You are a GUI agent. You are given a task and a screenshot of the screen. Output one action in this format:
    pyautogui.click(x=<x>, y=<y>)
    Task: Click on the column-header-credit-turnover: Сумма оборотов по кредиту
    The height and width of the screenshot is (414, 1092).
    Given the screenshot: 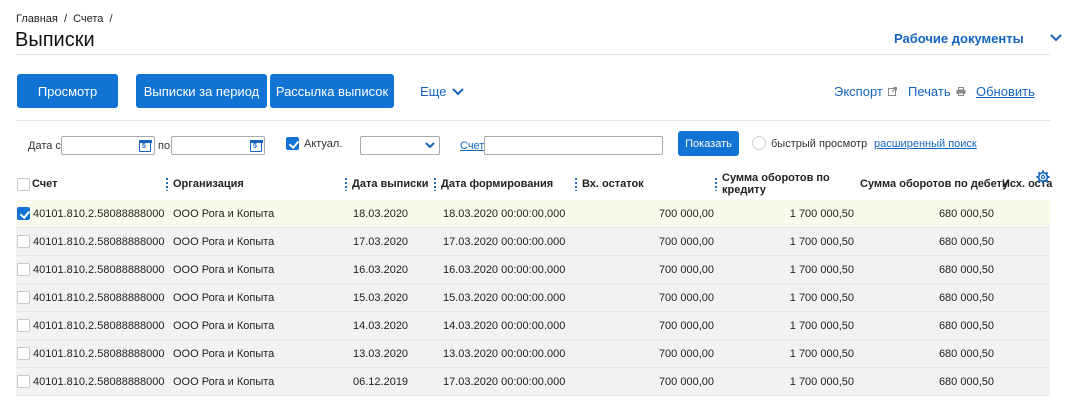 What is the action you would take?
    pyautogui.click(x=780, y=184)
    